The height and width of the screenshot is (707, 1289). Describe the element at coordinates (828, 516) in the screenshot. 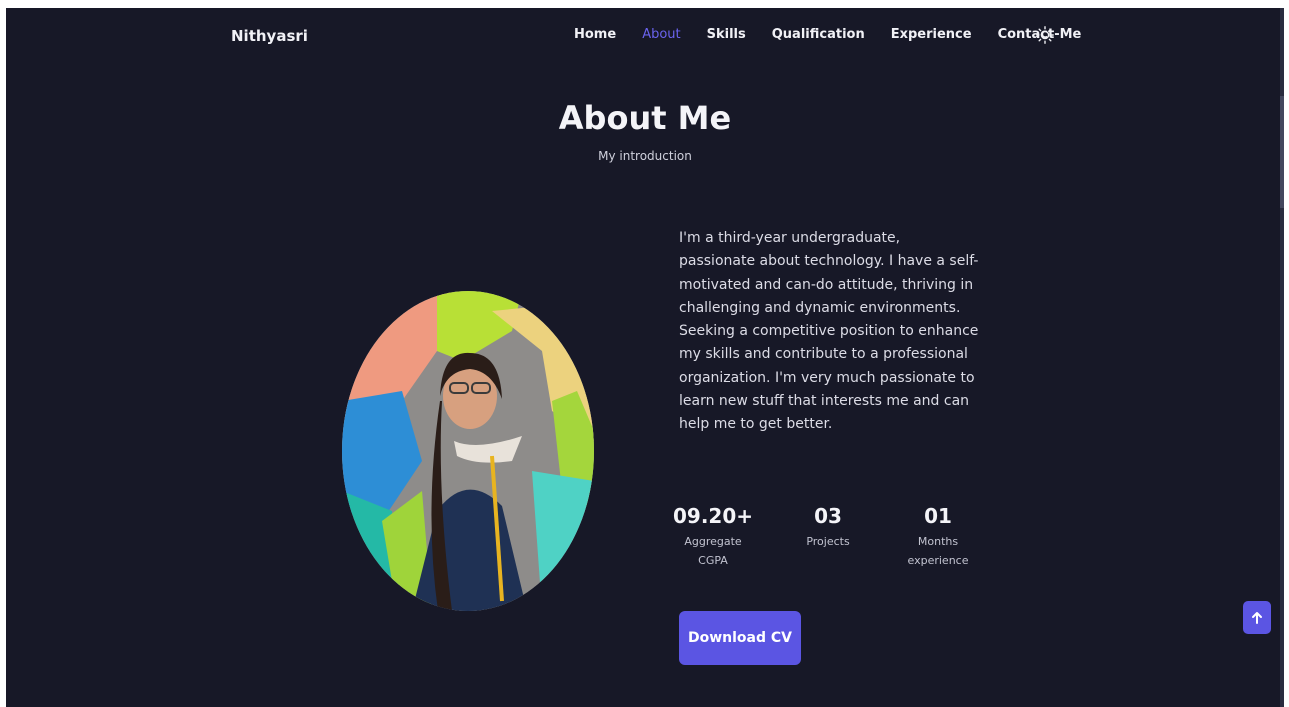

I see `stat-value: 03` at that location.